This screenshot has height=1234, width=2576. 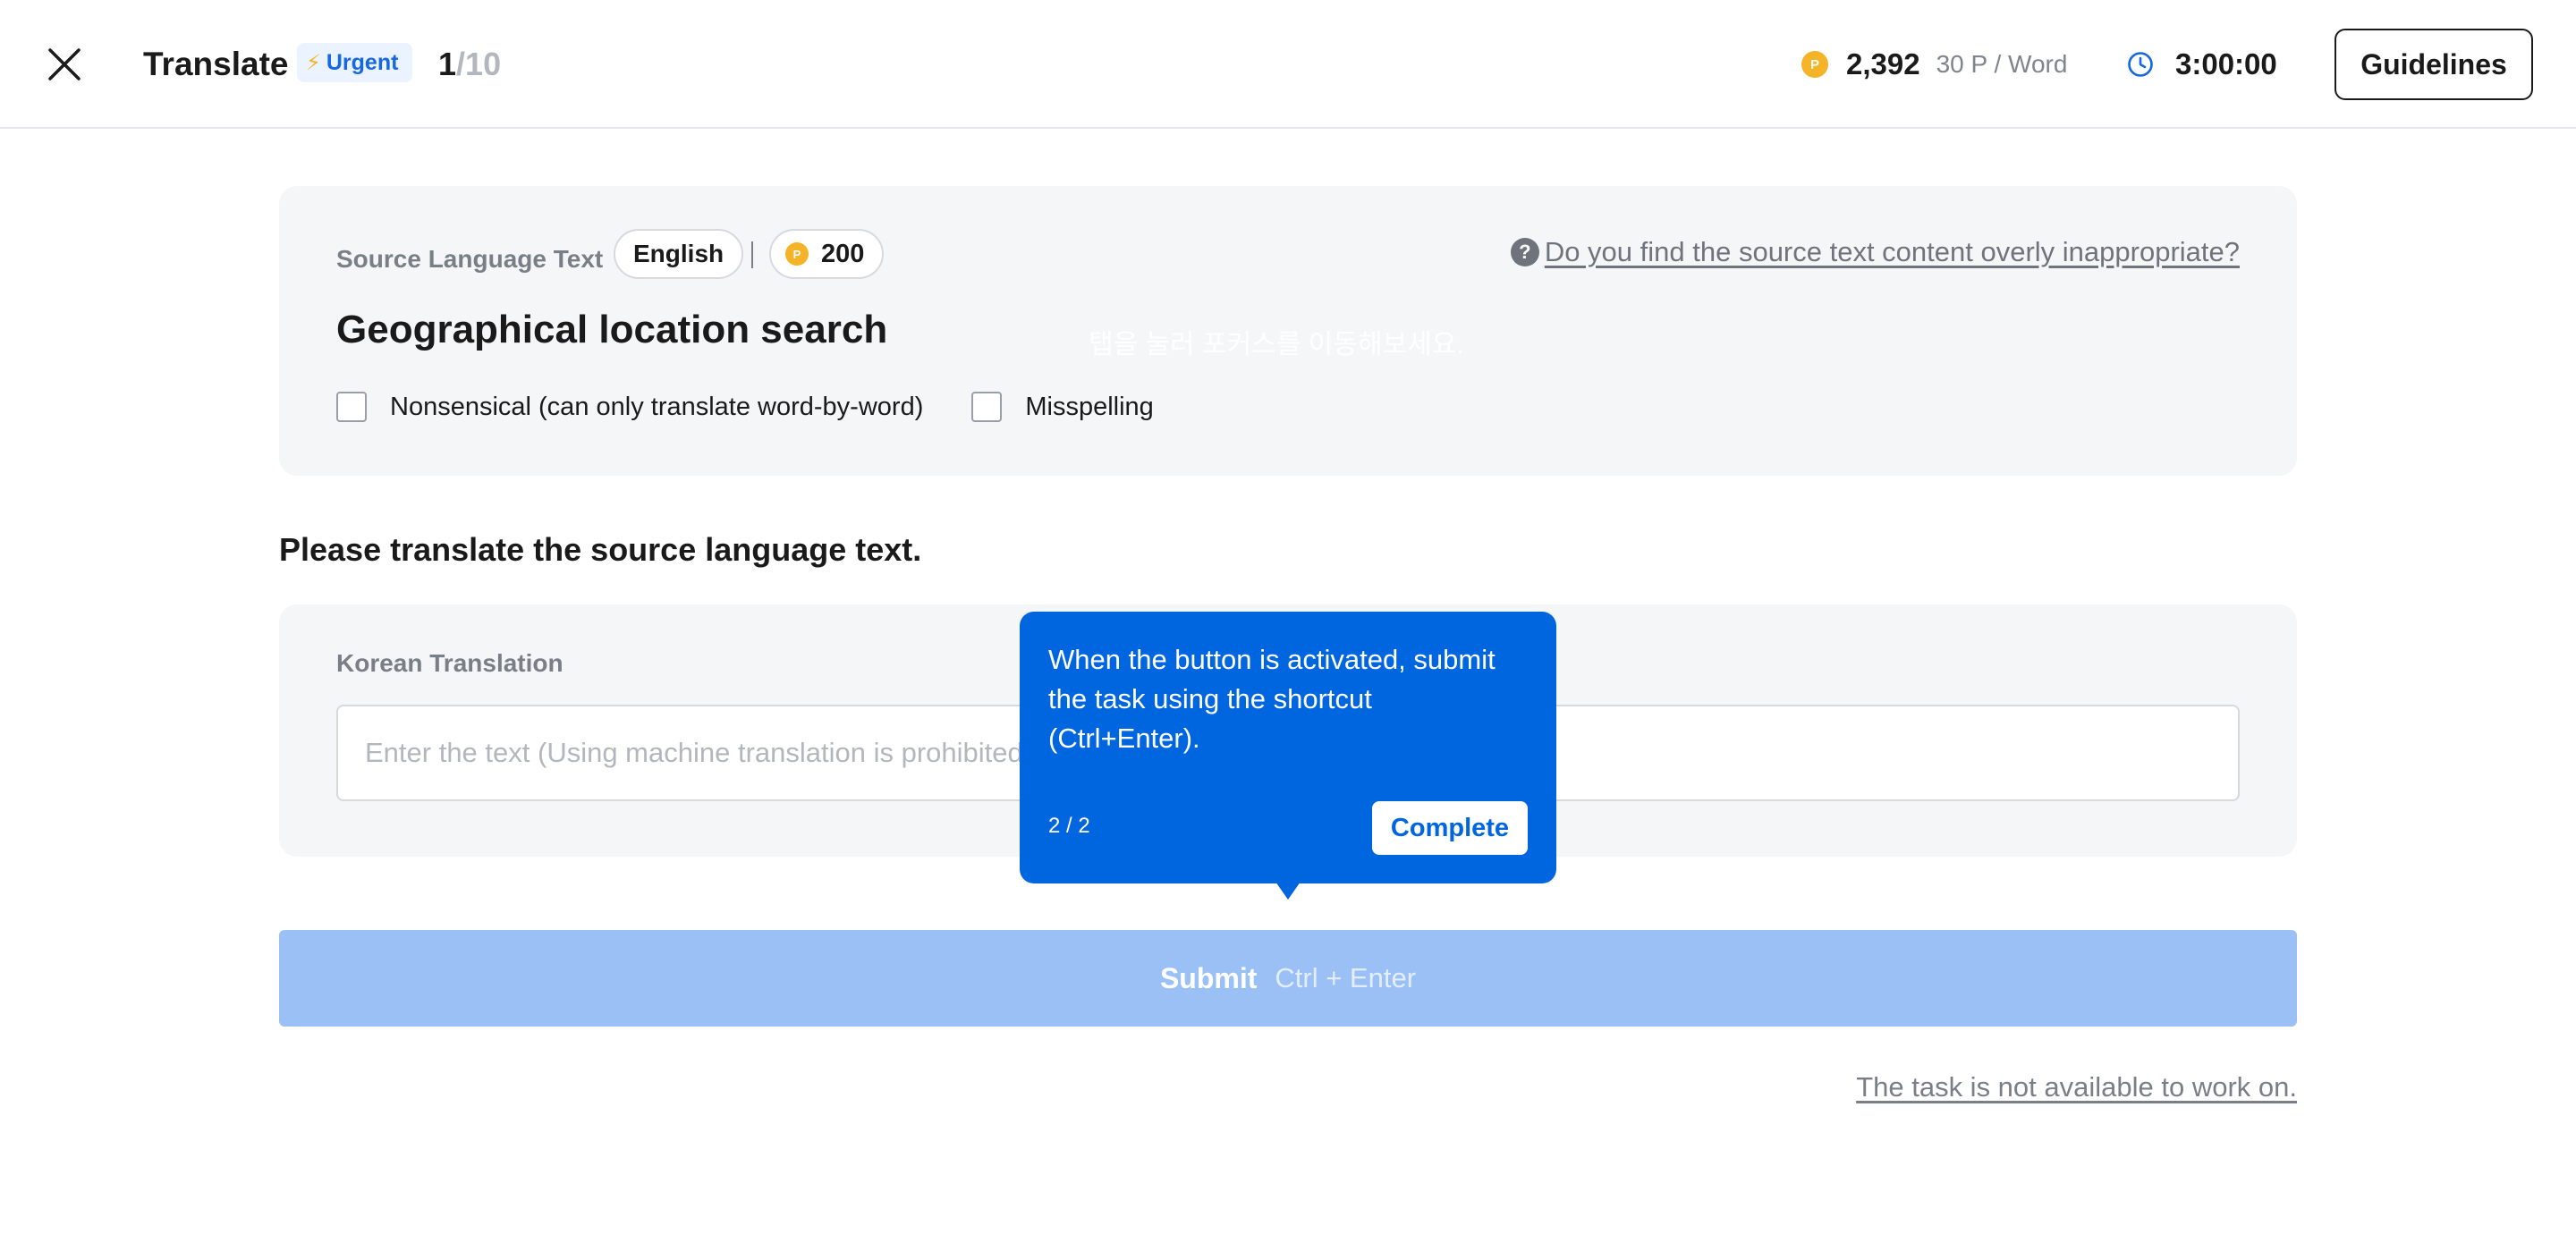 I want to click on reward-chip: P 200, so click(x=827, y=254).